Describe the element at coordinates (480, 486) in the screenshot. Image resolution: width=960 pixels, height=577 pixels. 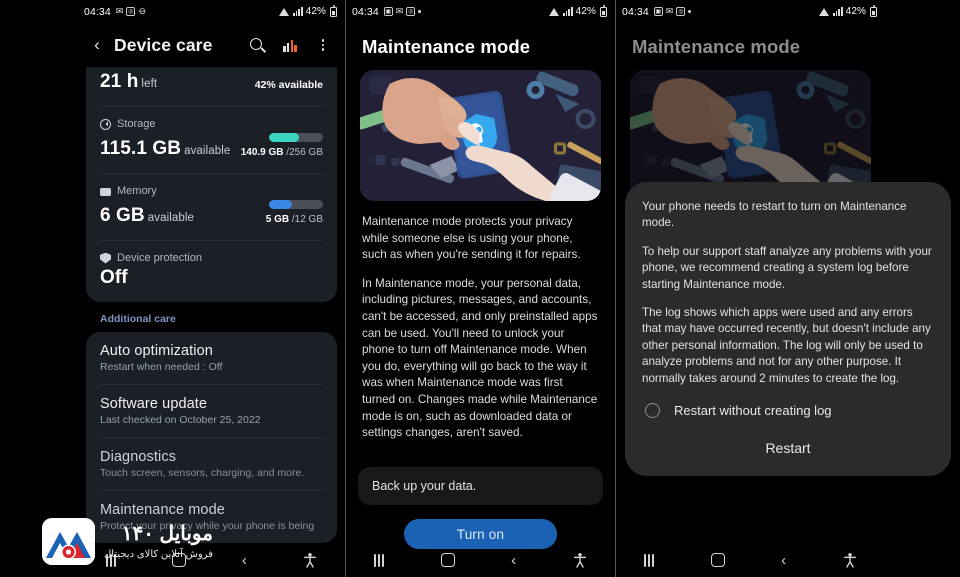
I see `backup-data-card: Back up your data.` at that location.